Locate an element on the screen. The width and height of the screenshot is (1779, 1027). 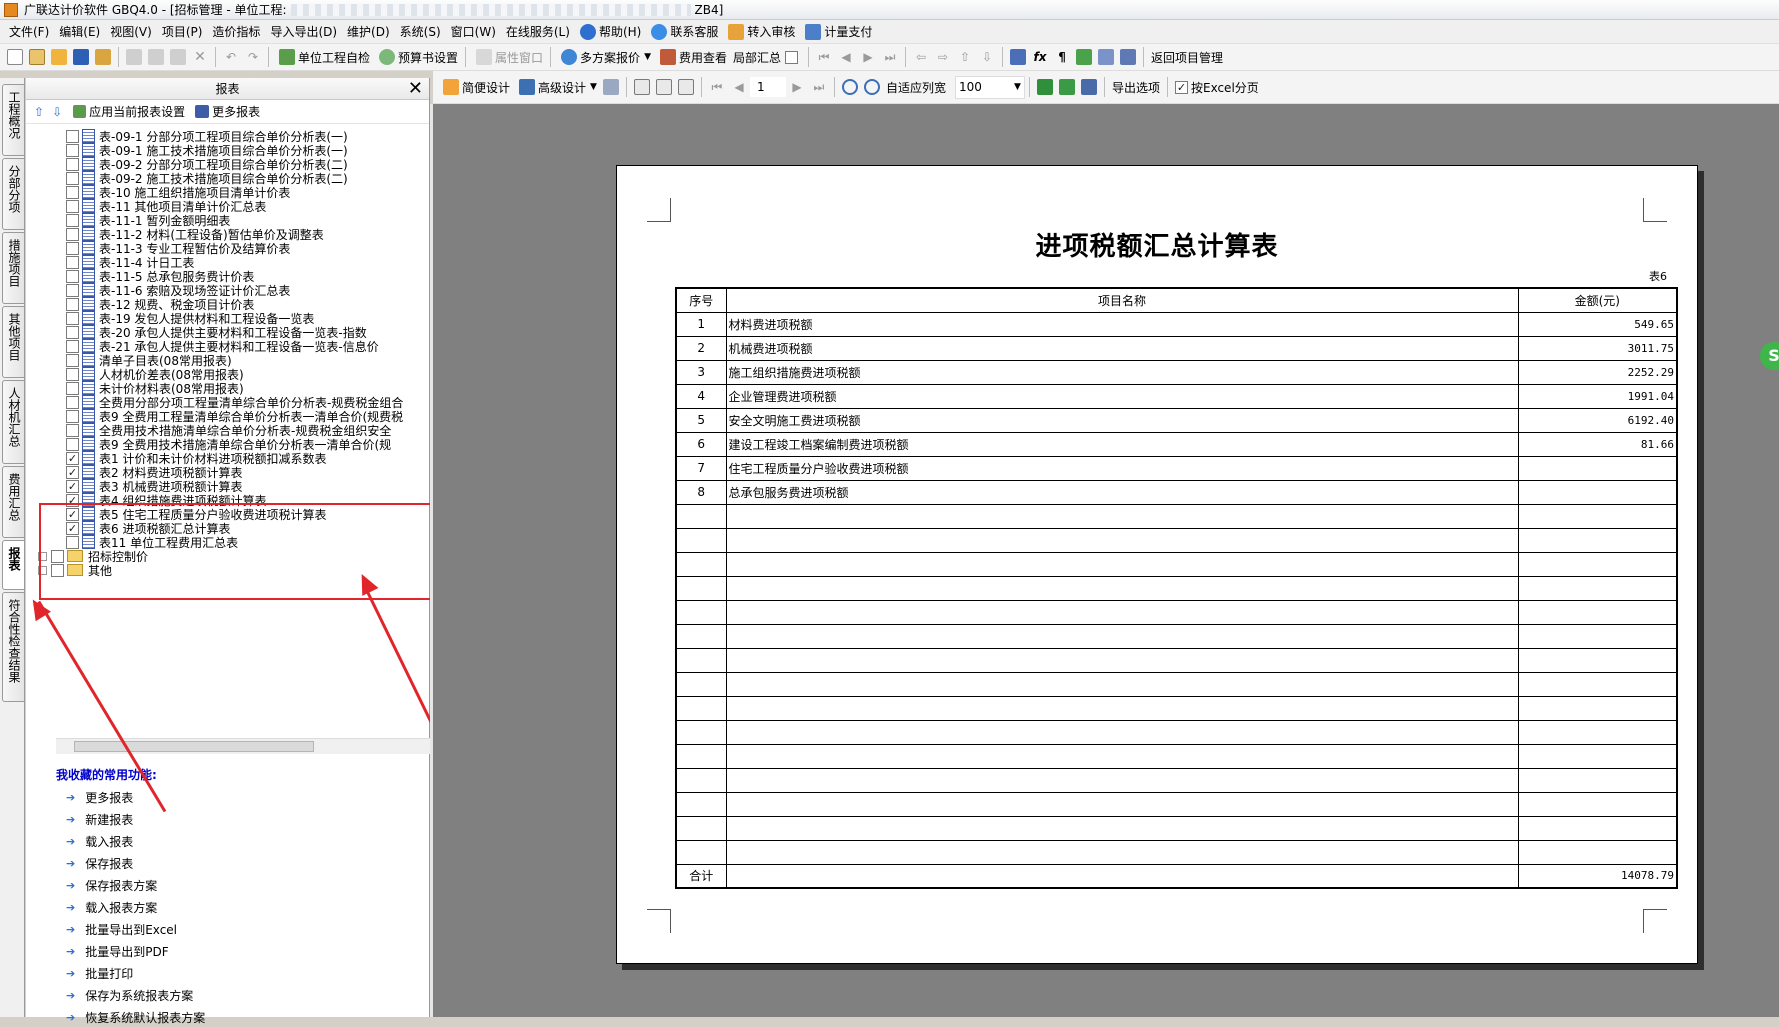
pdf-icon is located at coordinates (1088, 87).